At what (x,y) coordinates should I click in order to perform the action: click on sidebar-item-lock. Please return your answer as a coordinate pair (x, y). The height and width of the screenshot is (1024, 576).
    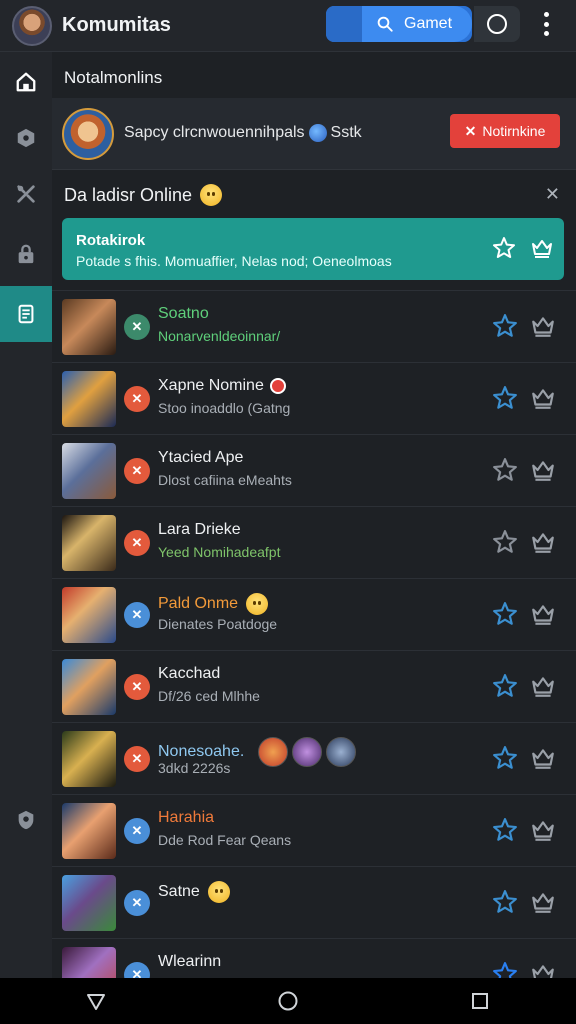
    Looking at the image, I should click on (26, 254).